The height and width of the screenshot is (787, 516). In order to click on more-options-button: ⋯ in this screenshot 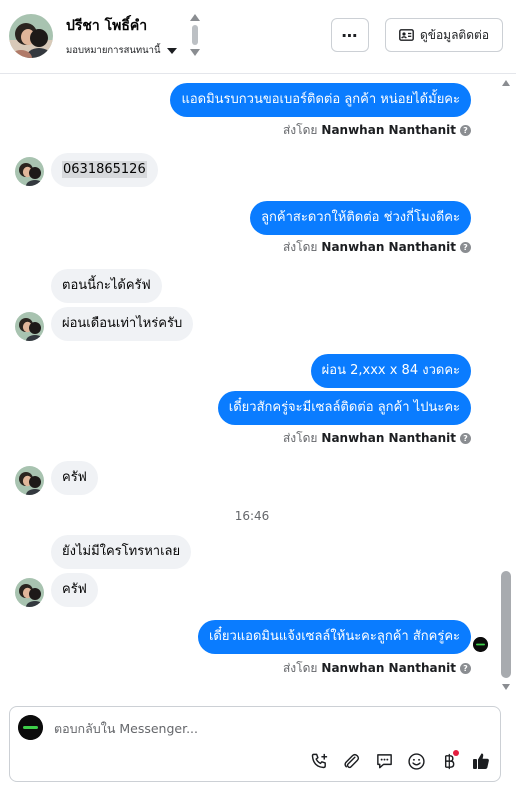, I will do `click(350, 35)`.